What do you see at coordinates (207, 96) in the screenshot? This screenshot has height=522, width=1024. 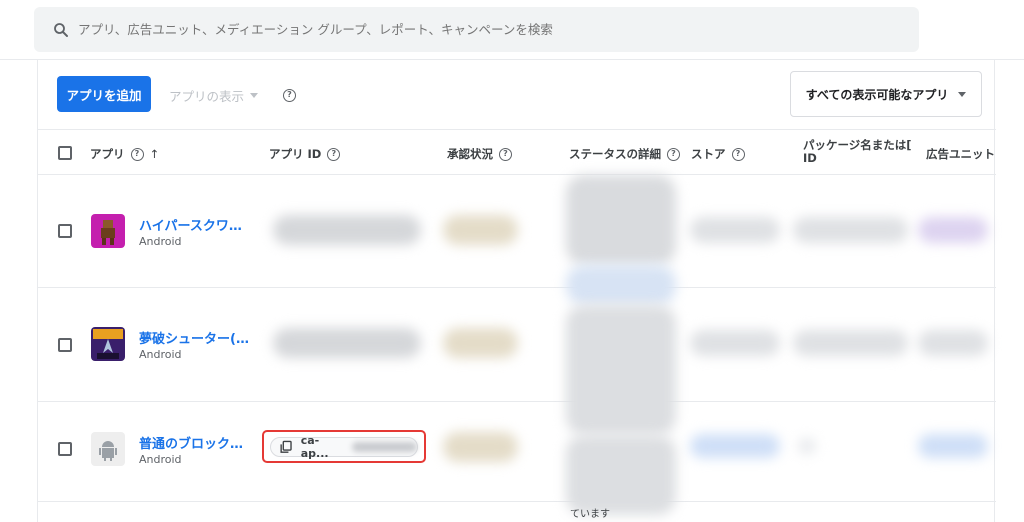 I see `view-app-label: アプリの表示` at bounding box center [207, 96].